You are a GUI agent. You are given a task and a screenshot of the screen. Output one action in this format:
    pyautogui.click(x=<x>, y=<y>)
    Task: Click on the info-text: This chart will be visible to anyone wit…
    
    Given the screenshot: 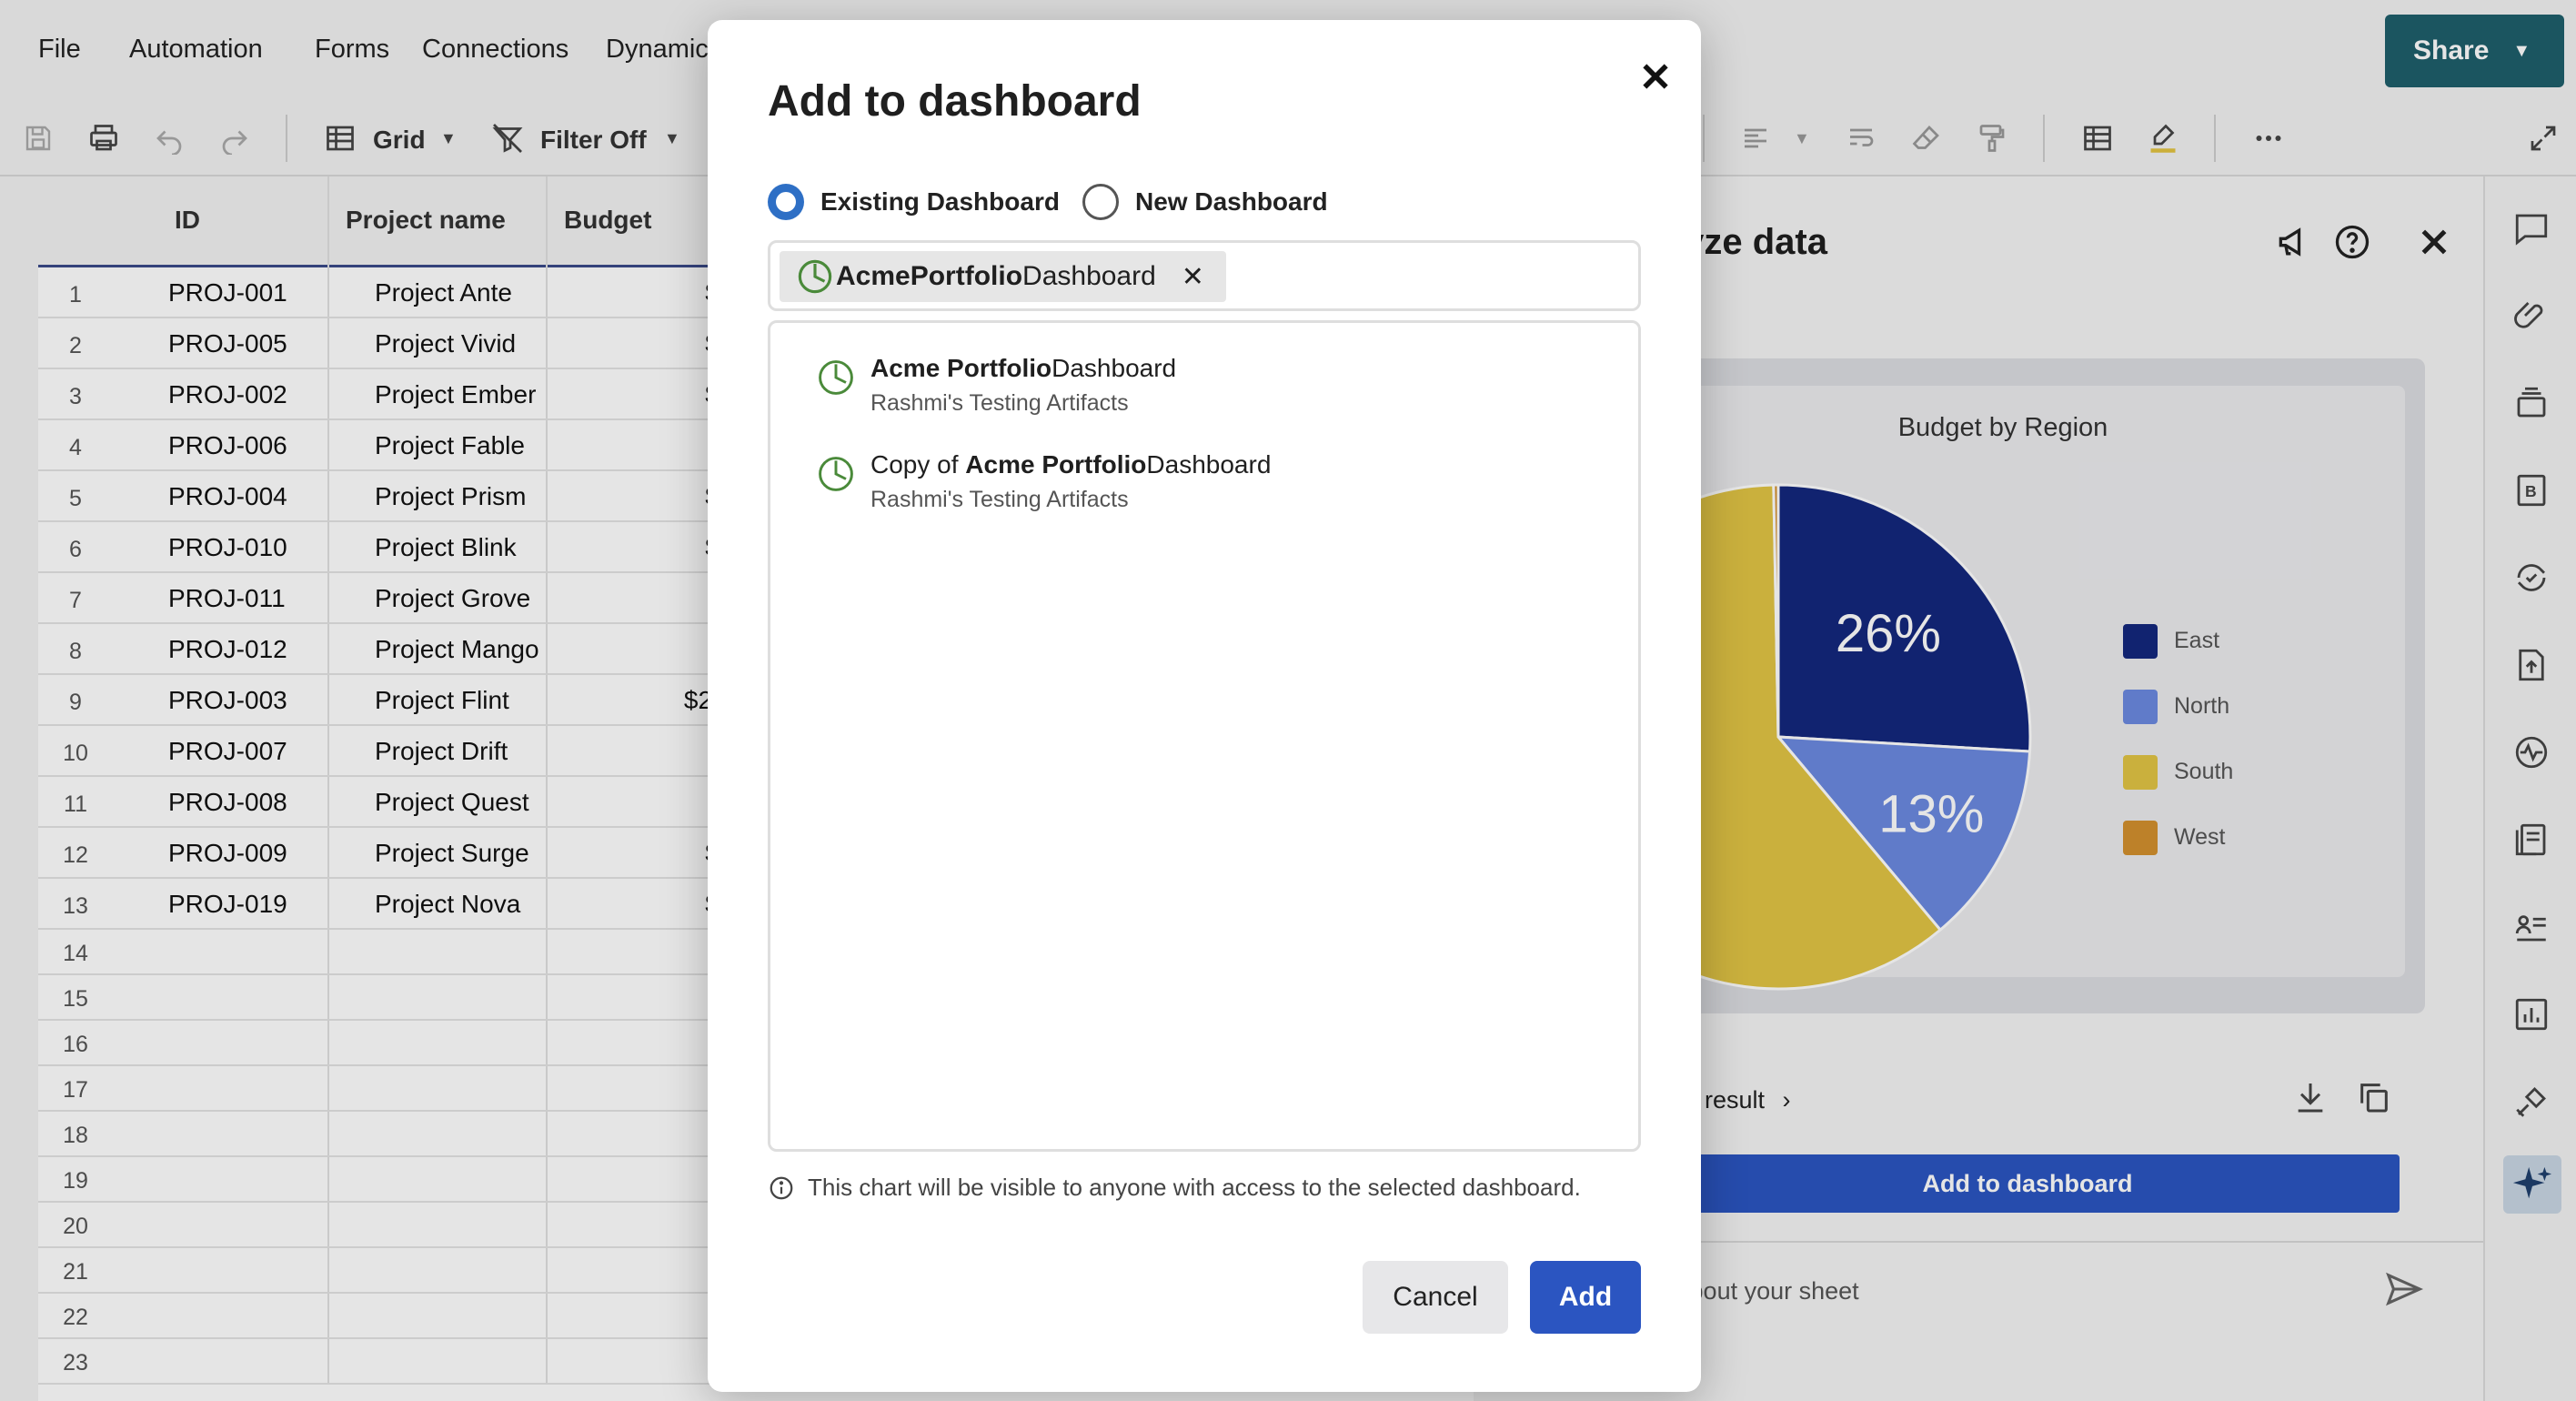 What is the action you would take?
    pyautogui.click(x=1194, y=1187)
    